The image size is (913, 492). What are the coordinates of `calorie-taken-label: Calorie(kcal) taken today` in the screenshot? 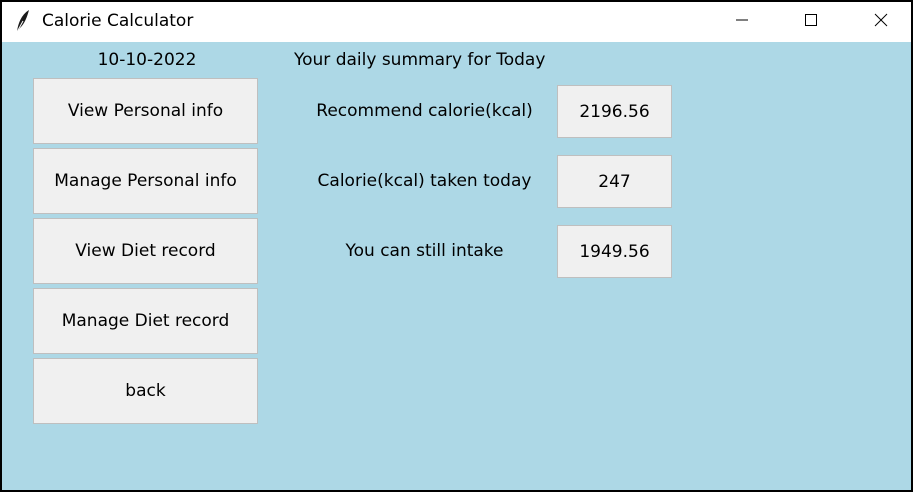 It's located at (424, 181).